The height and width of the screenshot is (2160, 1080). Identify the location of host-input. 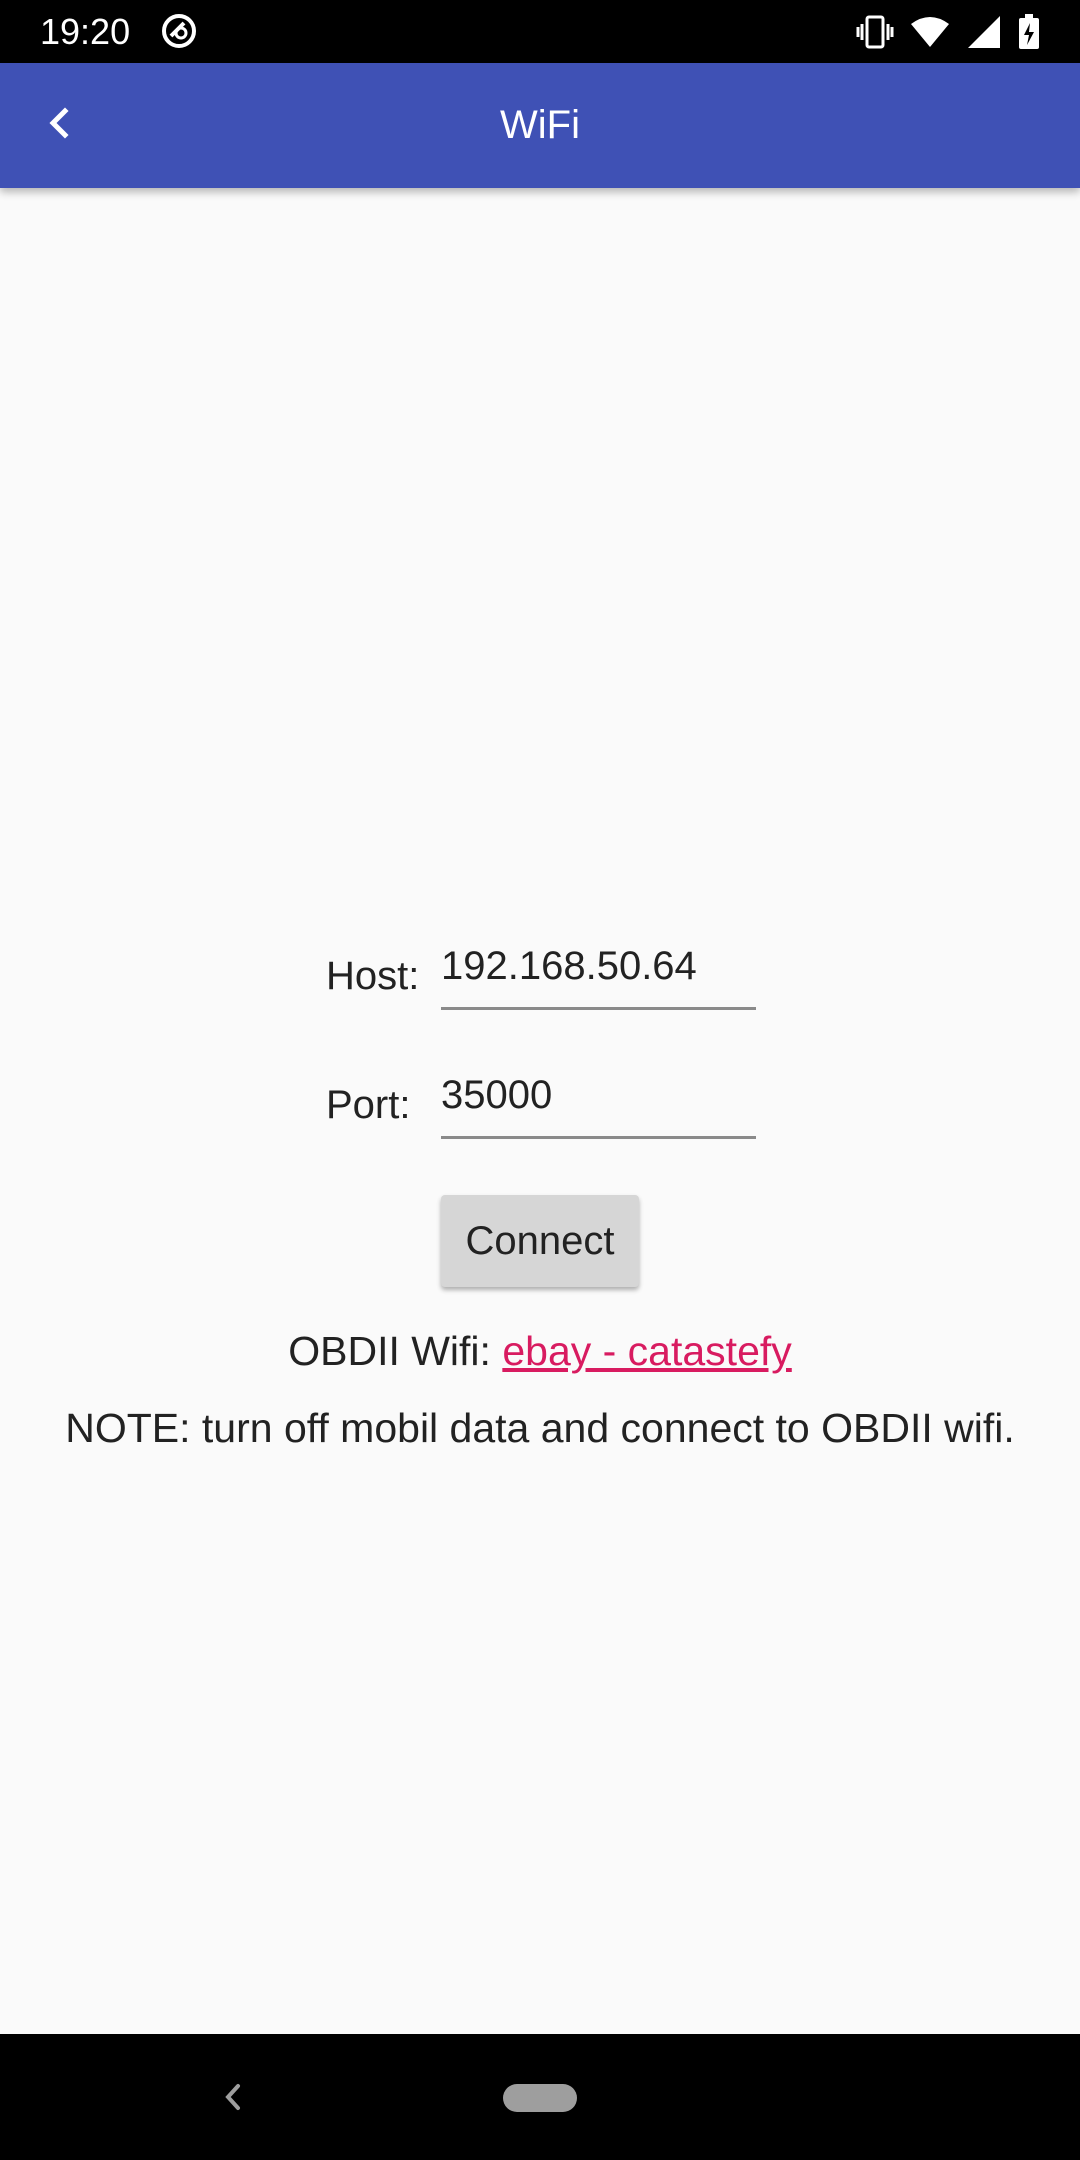
(598, 975).